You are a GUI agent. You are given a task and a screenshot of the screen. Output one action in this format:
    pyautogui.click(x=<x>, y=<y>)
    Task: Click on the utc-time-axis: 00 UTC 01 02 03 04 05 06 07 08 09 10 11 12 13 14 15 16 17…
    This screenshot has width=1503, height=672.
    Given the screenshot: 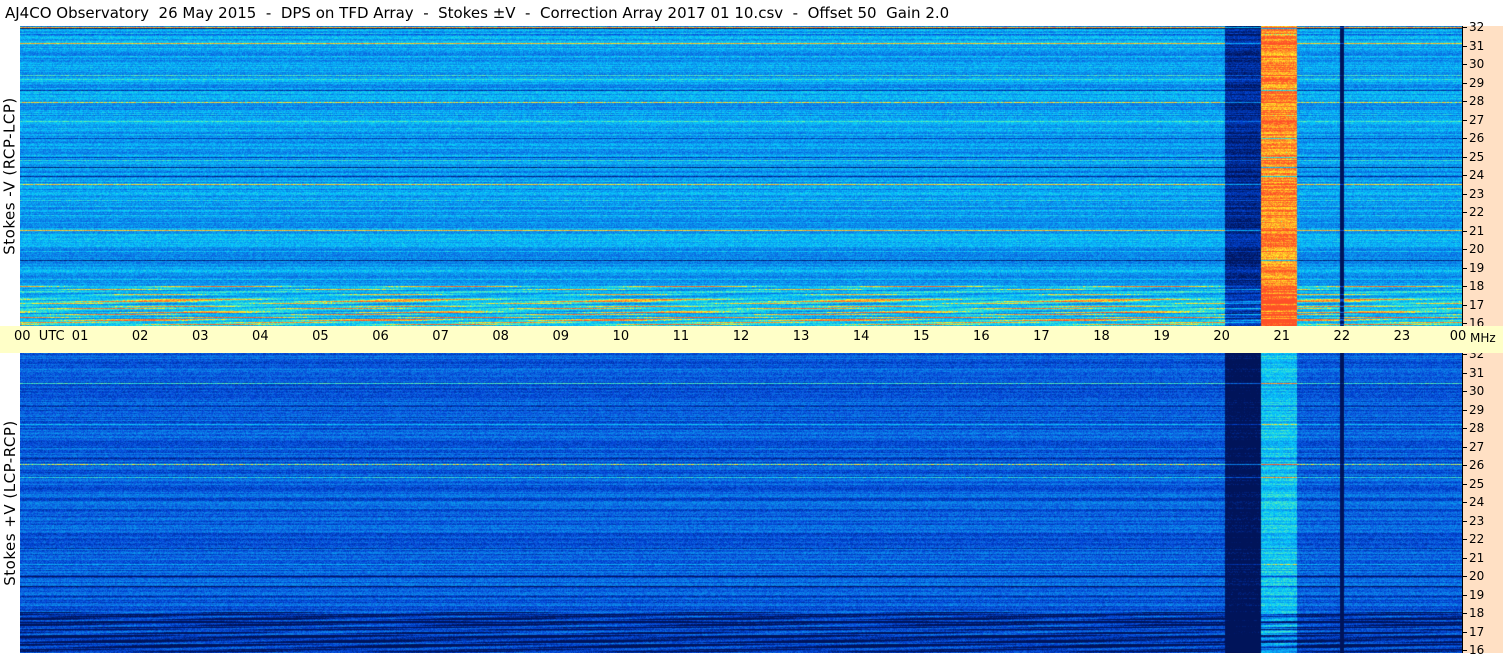 What is the action you would take?
    pyautogui.click(x=751, y=339)
    